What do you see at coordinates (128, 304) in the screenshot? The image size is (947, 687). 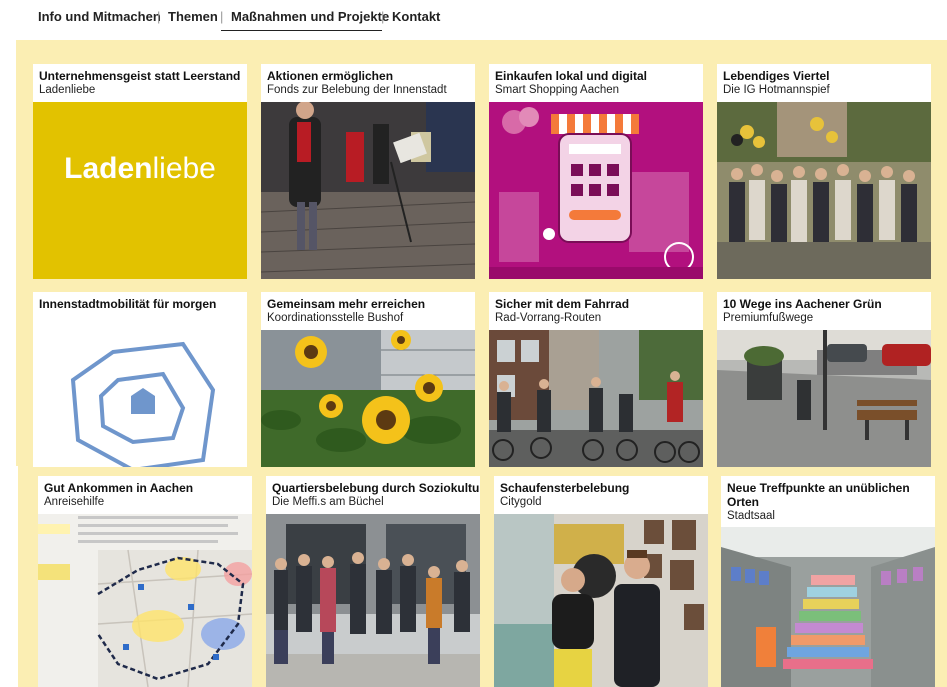 I see `card-title: Innenstadtmobilität für morgen` at bounding box center [128, 304].